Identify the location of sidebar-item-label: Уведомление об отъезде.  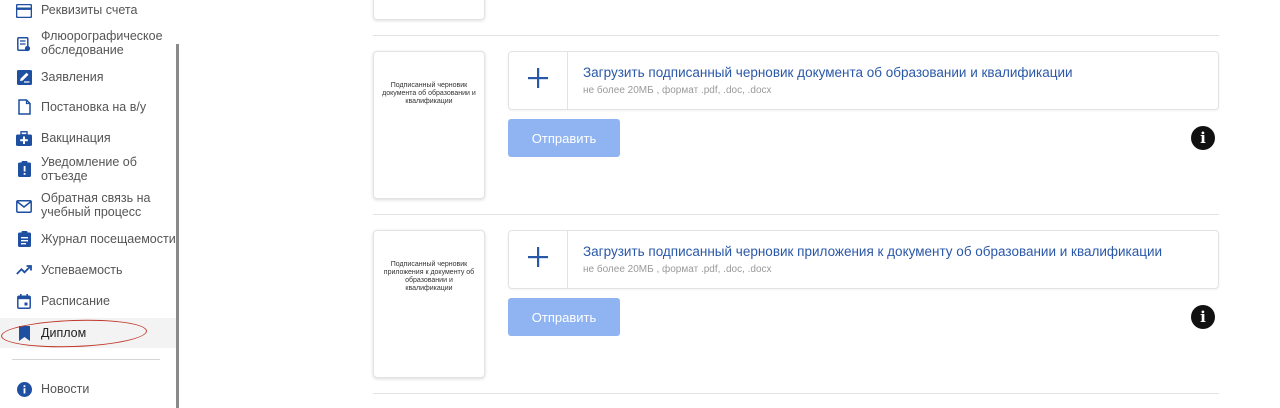
(89, 169).